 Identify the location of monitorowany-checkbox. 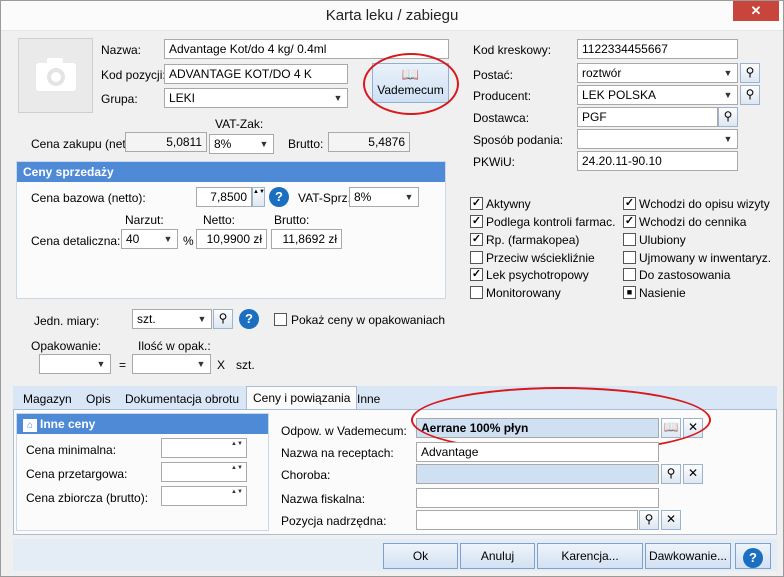
(476, 292).